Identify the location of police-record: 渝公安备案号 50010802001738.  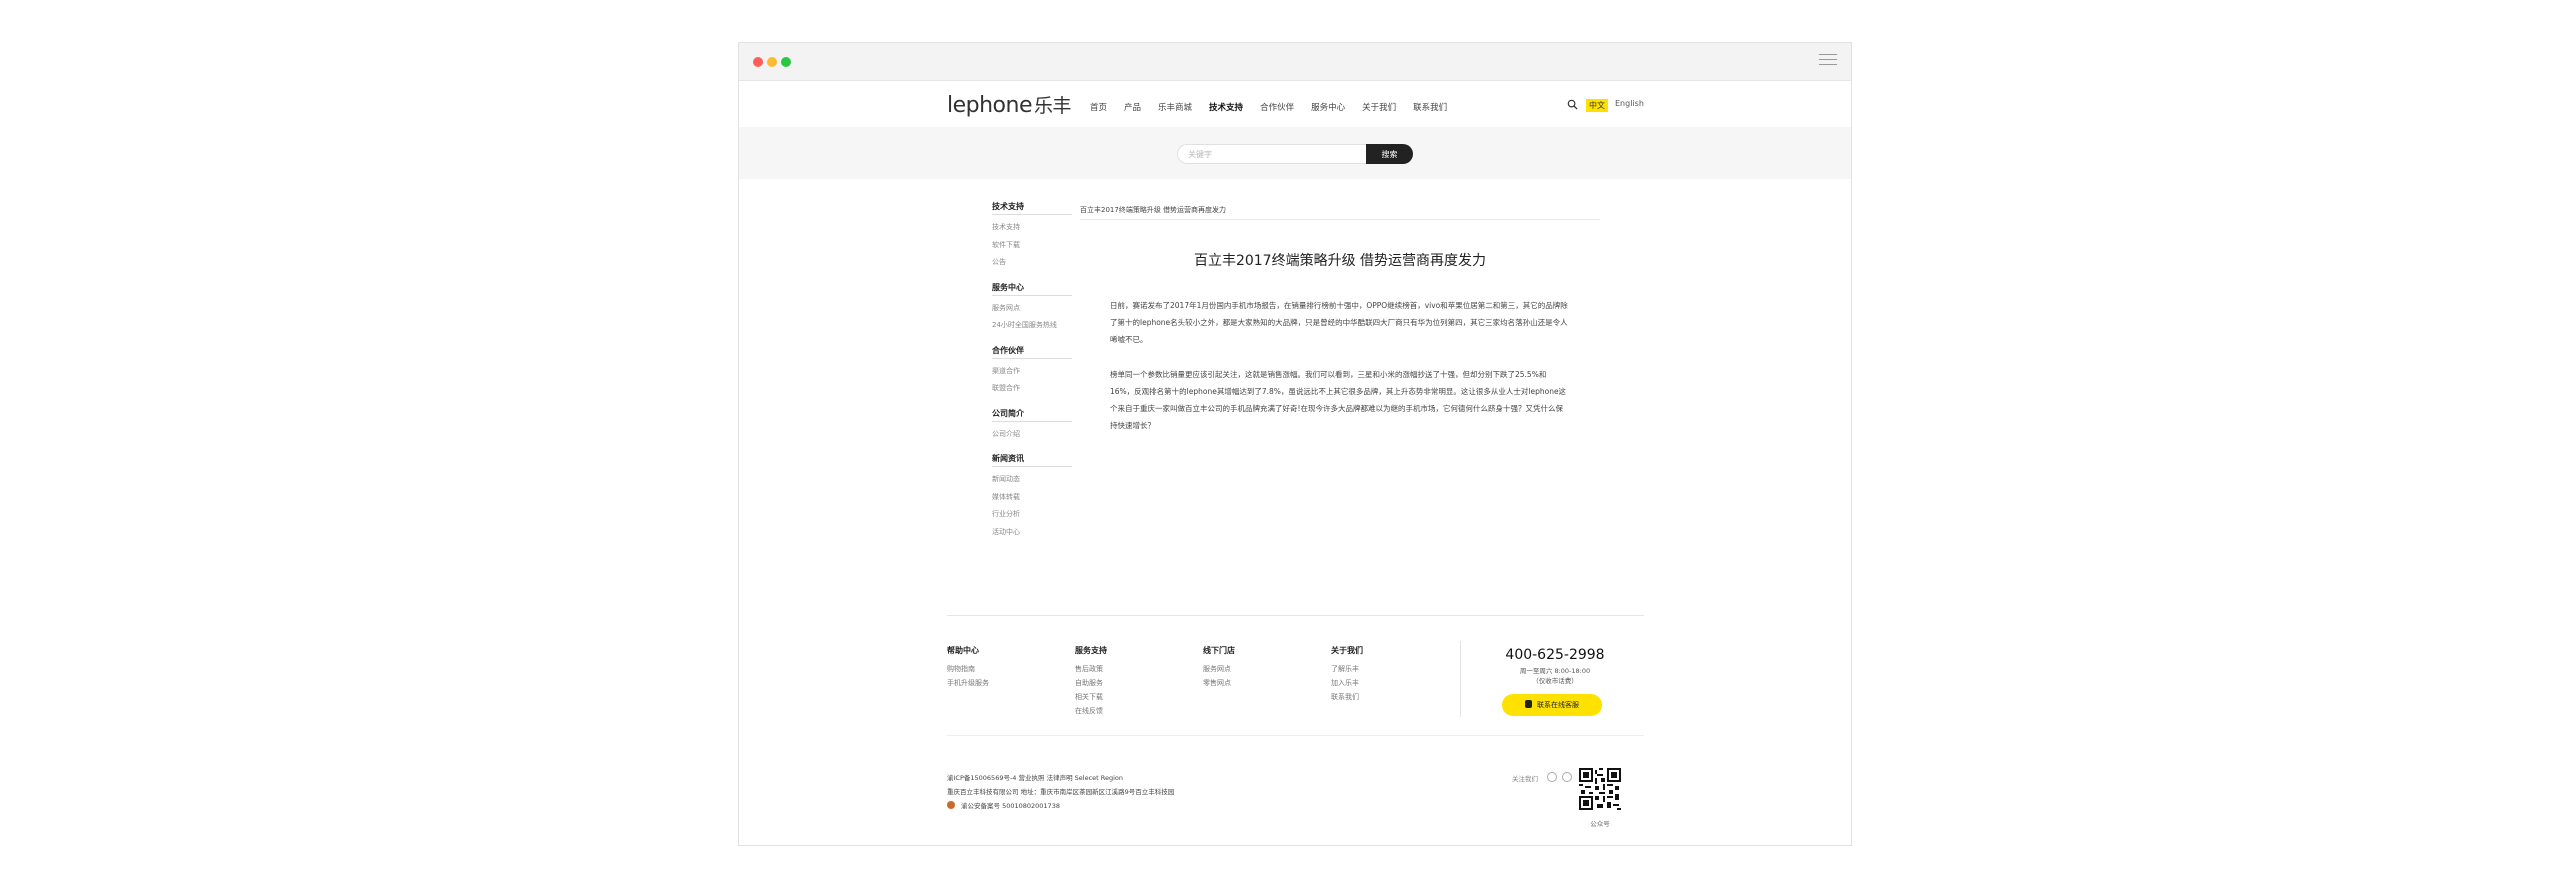
(1060, 806).